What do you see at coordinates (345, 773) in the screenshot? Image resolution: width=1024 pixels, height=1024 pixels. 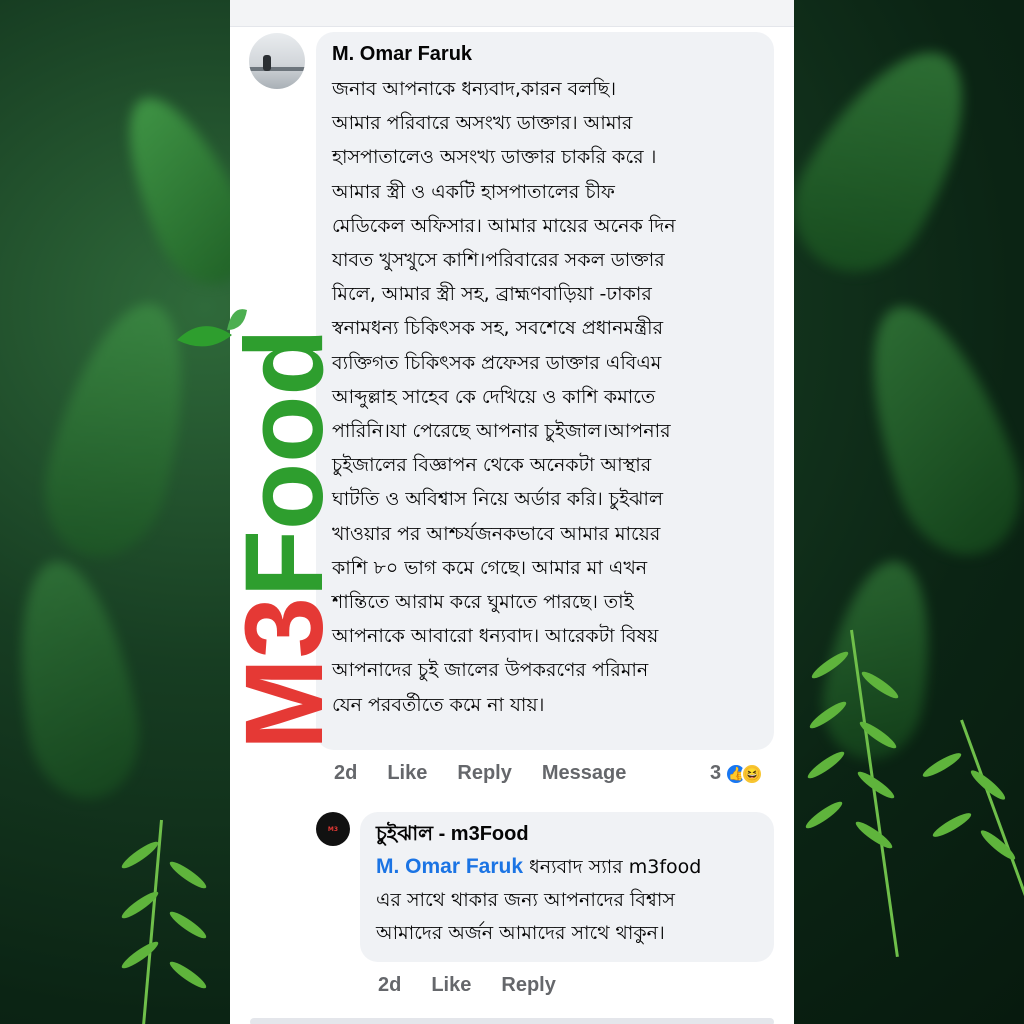 I see `comment-time: 2d` at bounding box center [345, 773].